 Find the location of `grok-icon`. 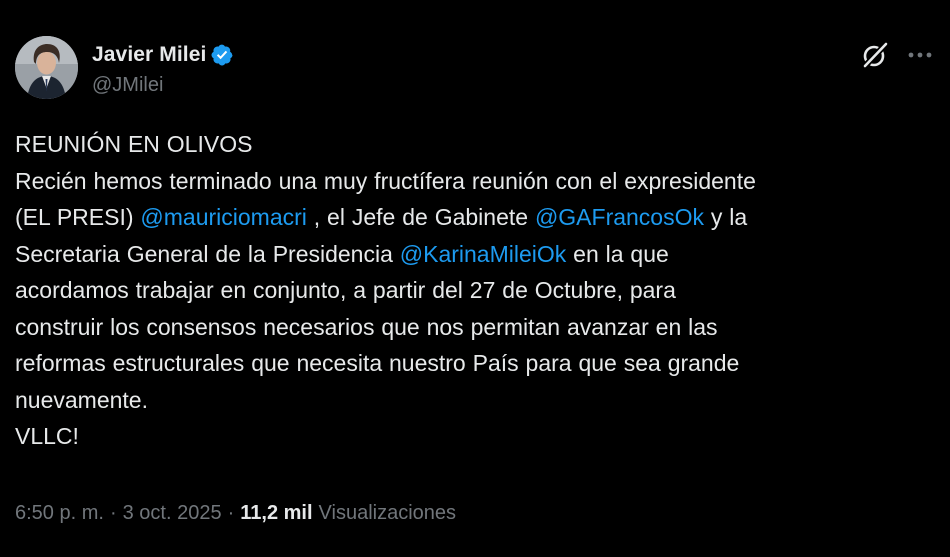

grok-icon is located at coordinates (875, 55).